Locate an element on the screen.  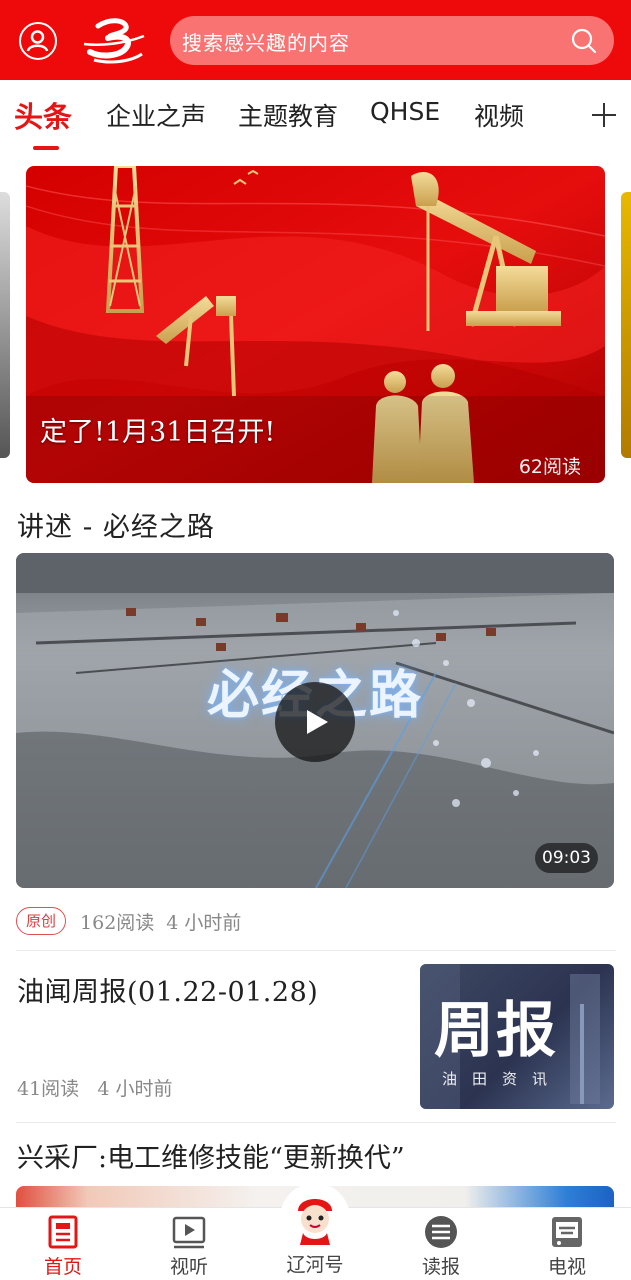
user-avatar-icon is located at coordinates (38, 41).